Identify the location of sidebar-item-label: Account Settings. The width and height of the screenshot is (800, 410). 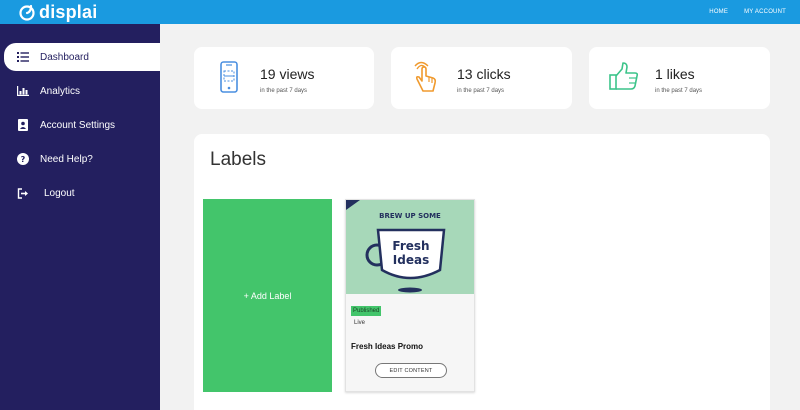
(78, 125).